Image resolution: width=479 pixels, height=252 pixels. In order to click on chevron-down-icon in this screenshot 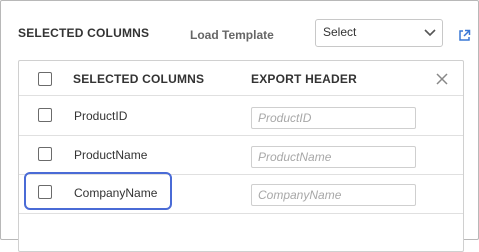, I will do `click(430, 33)`.